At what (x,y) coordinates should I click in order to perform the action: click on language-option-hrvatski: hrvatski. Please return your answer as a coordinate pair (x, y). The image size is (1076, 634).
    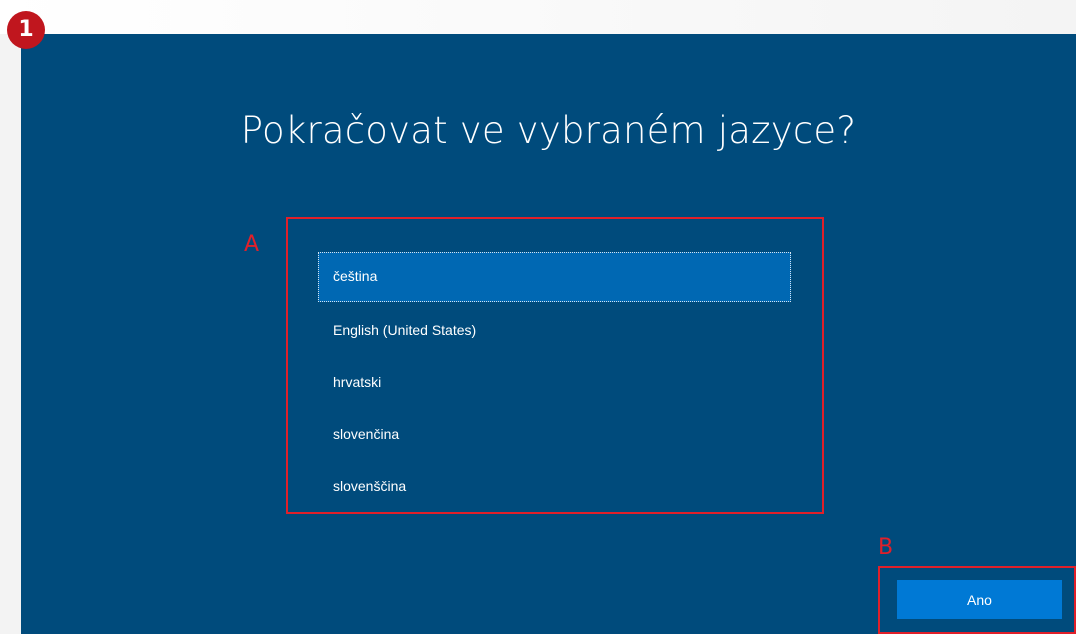
    Looking at the image, I should click on (554, 382).